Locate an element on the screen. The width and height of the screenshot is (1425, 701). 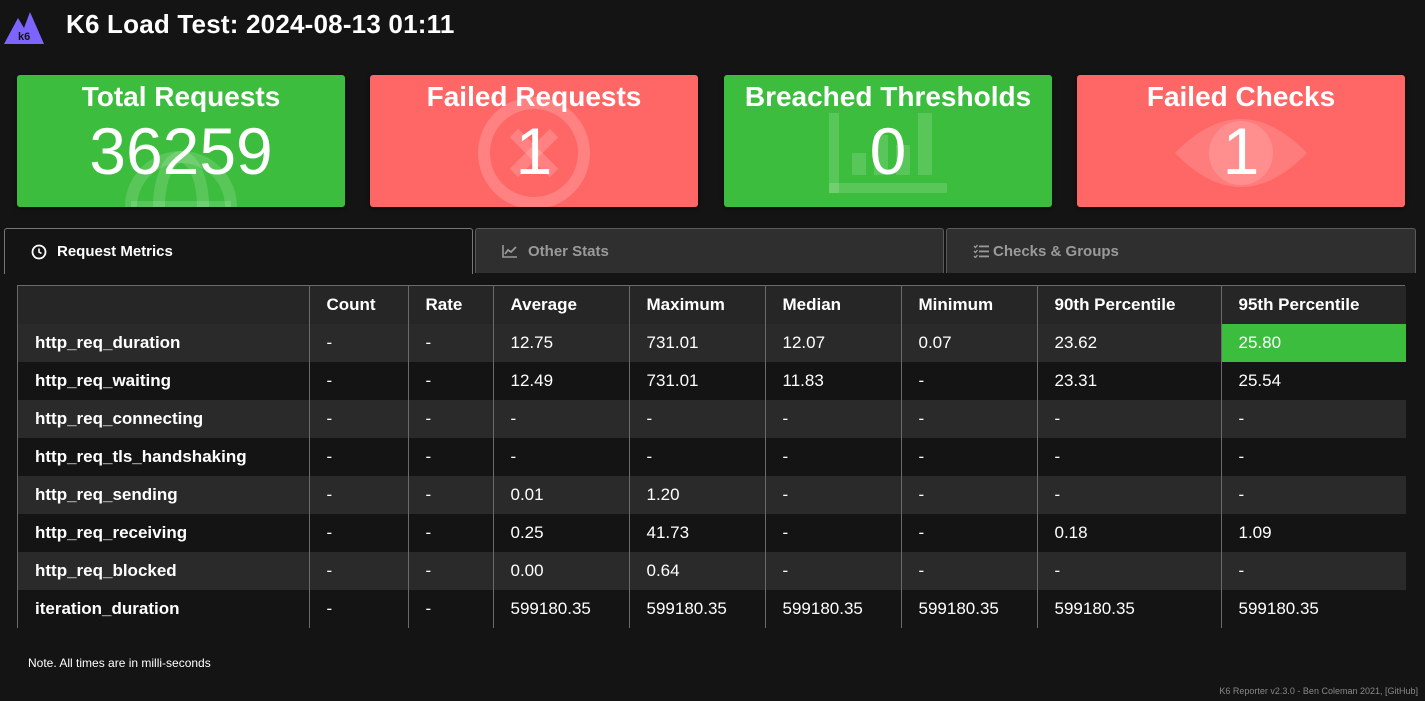
page-title: K6 Load Test: 2024-08-13 01:11 is located at coordinates (260, 24).